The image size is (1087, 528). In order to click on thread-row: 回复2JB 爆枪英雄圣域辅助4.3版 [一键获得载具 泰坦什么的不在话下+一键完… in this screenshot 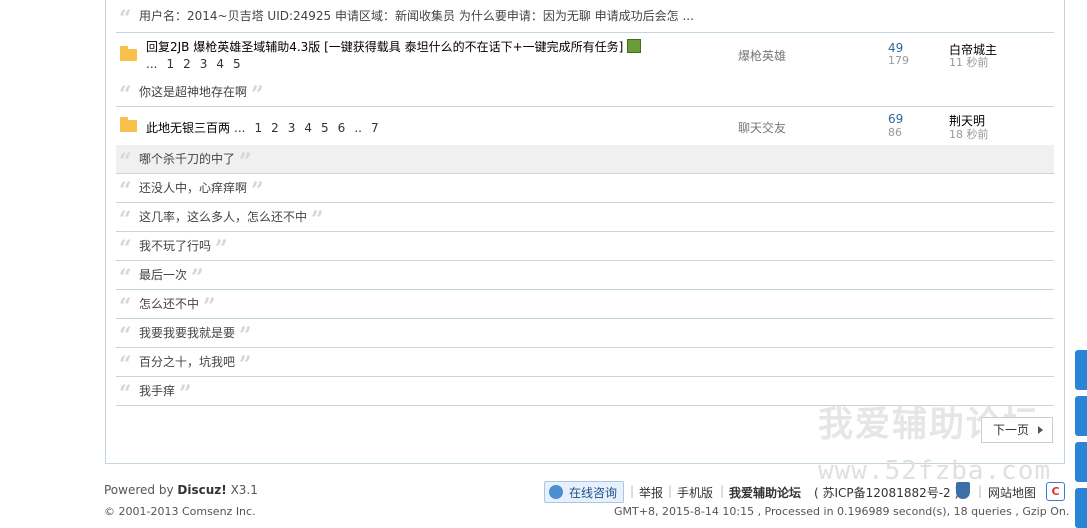, I will do `click(585, 55)`.